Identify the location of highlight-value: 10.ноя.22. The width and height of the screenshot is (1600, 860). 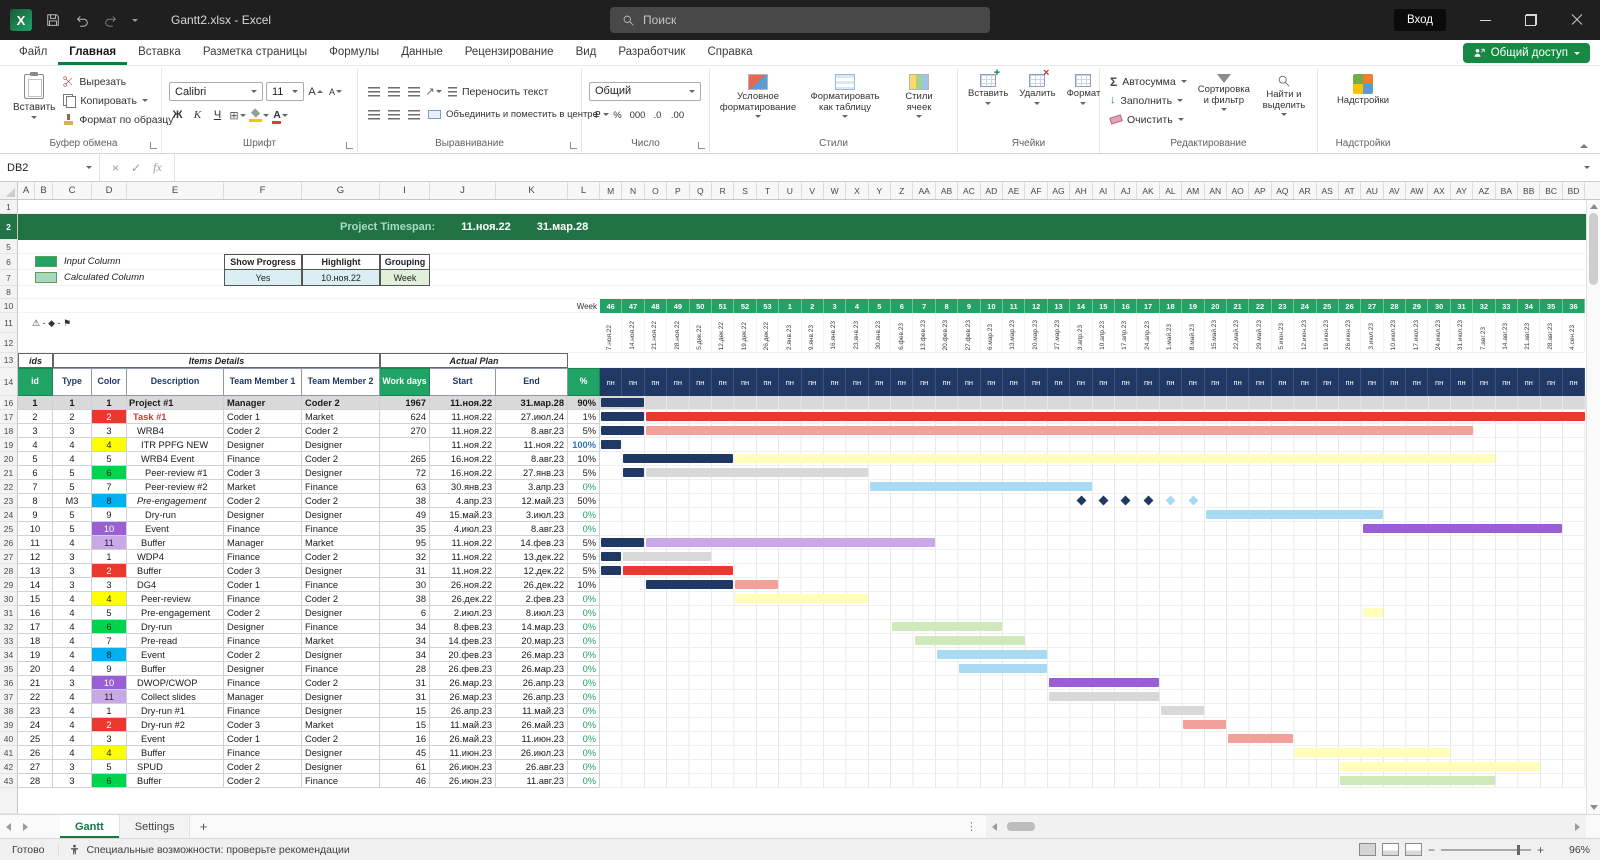
(341, 278).